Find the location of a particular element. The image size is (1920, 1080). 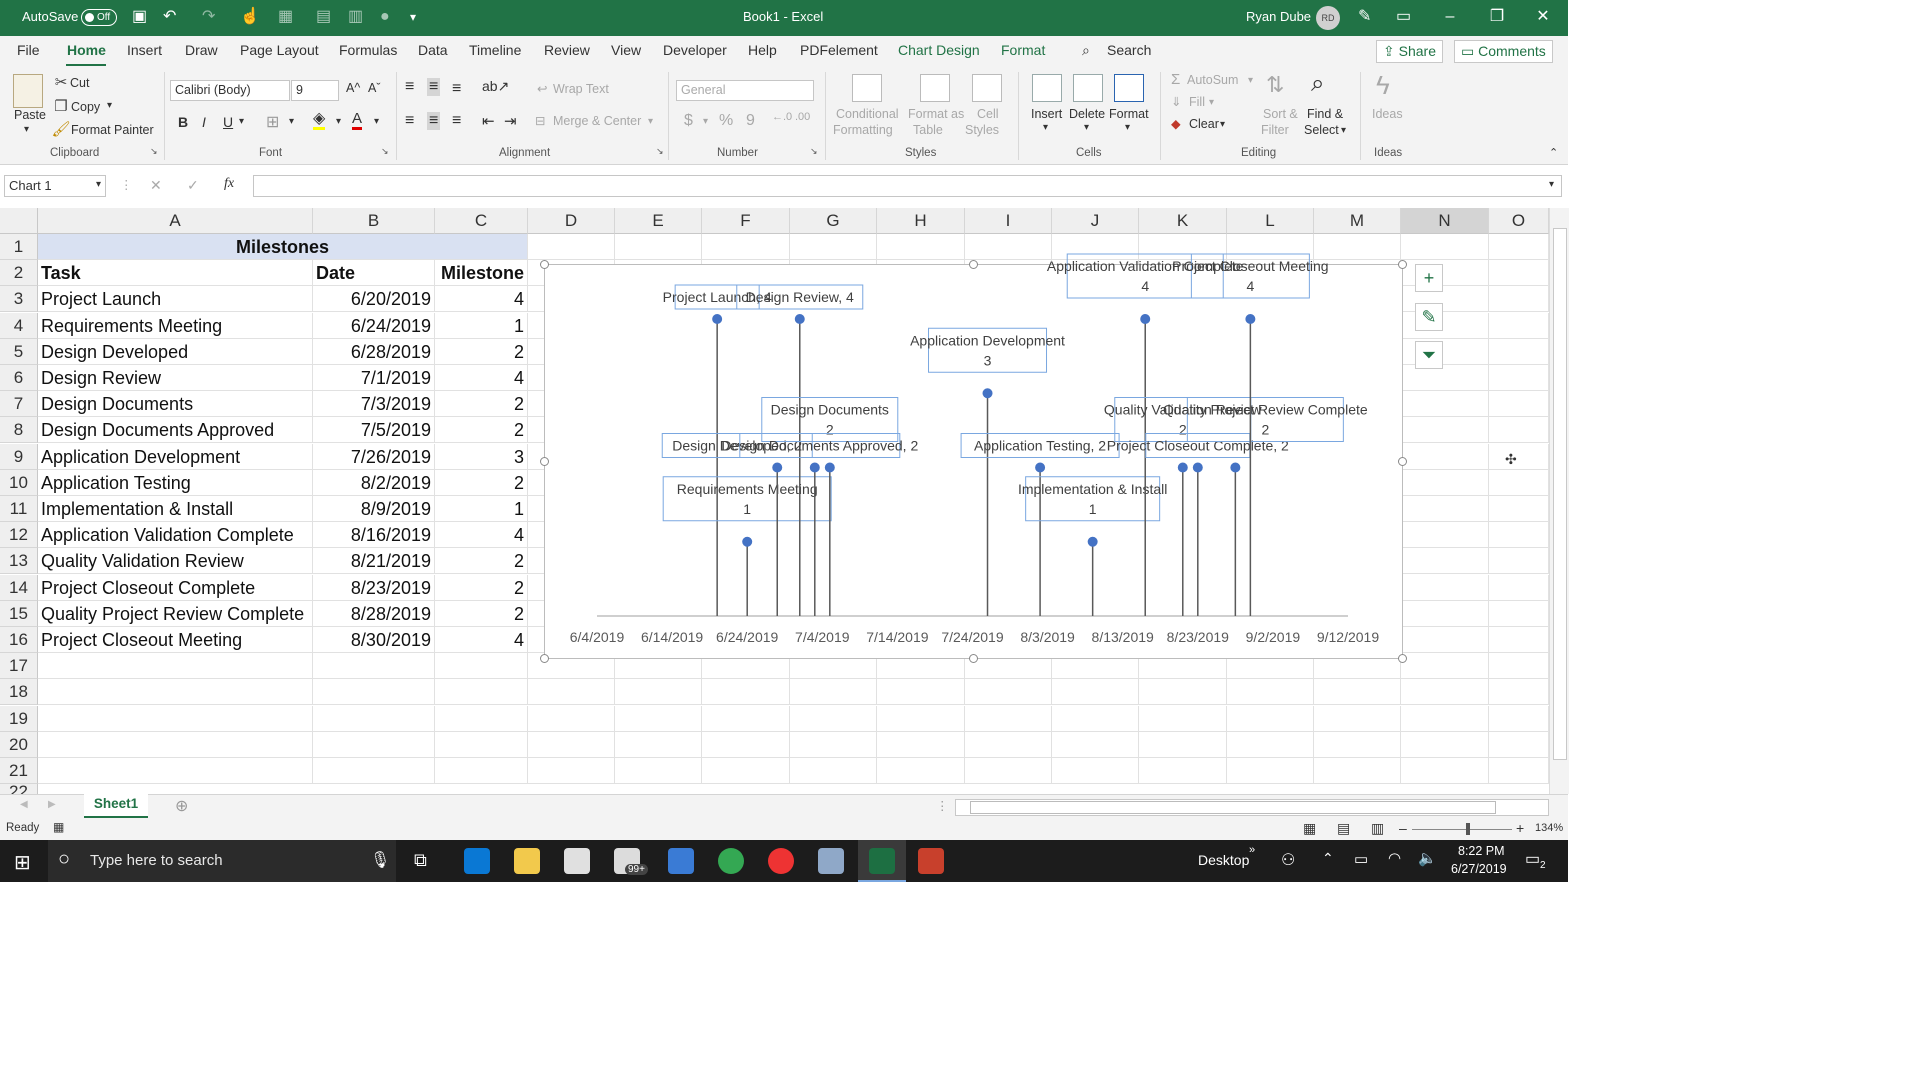

conditional-formatting-icon is located at coordinates (867, 88).